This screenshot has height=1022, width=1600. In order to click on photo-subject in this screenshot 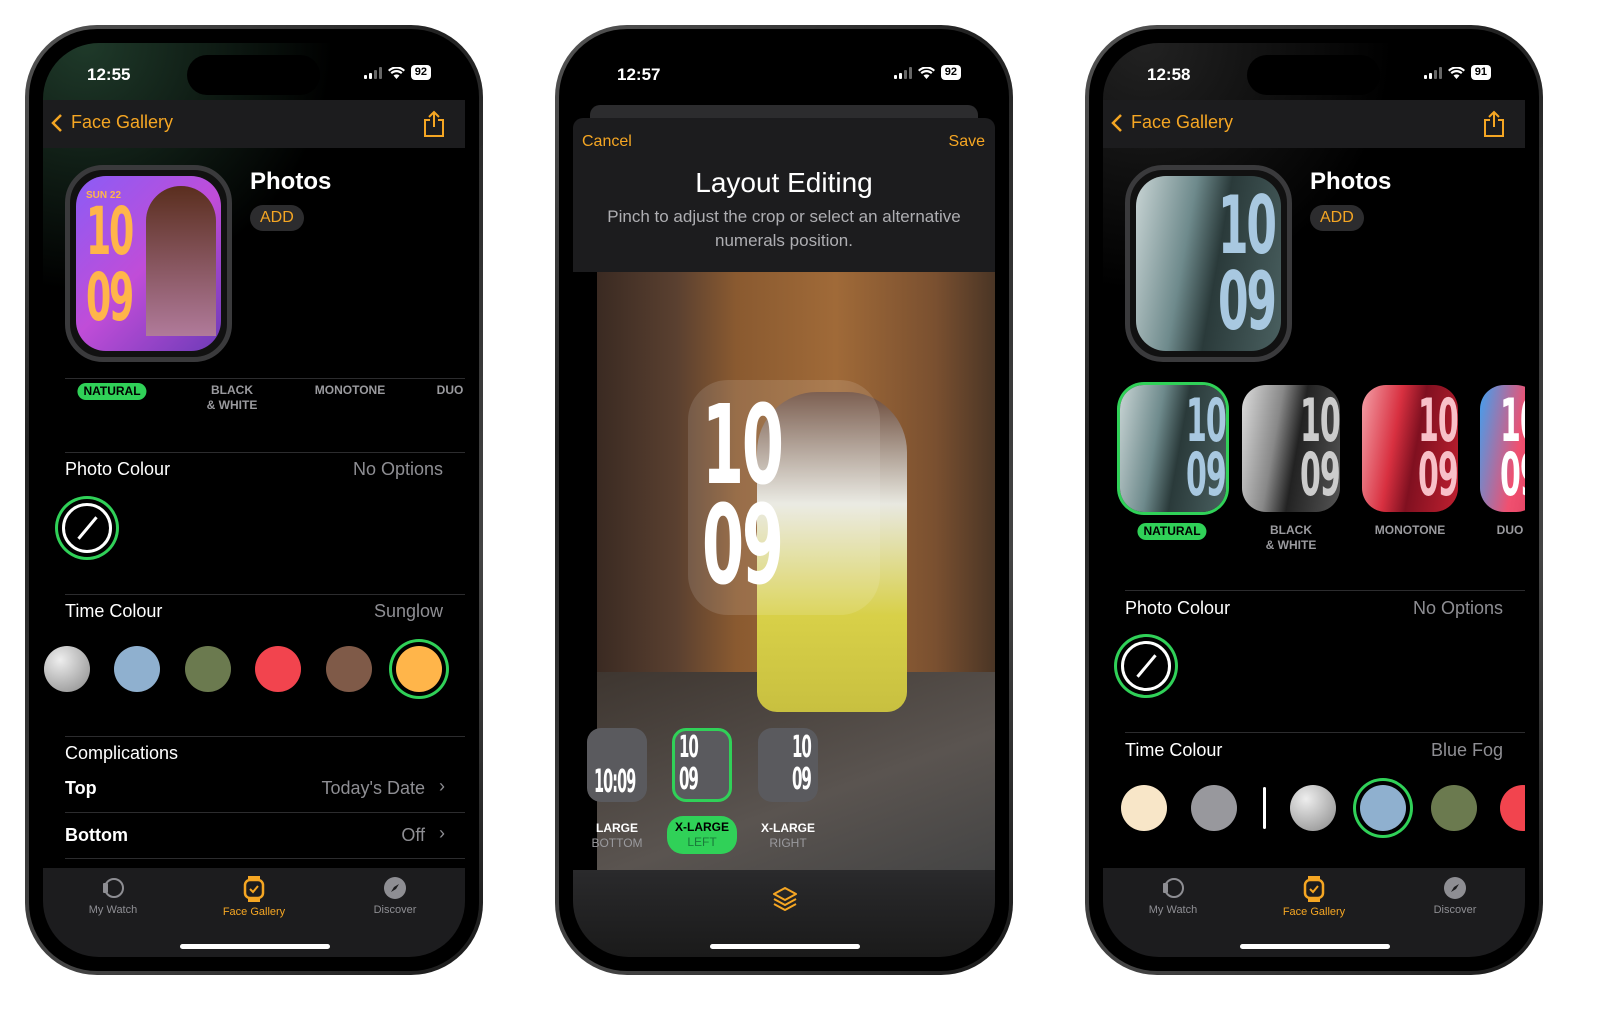, I will do `click(181, 261)`.